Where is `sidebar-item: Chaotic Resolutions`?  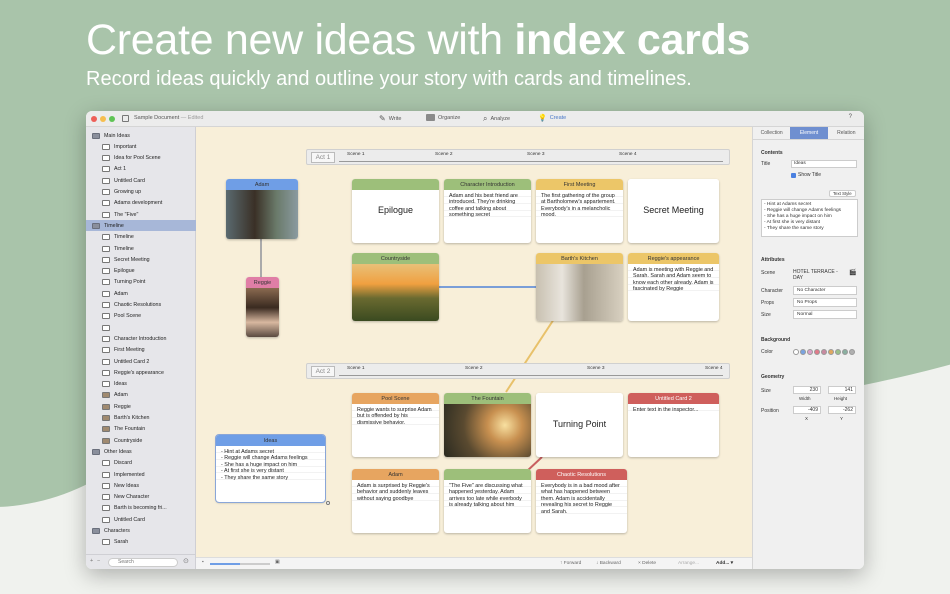
sidebar-item: Chaotic Resolutions is located at coordinates (141, 305).